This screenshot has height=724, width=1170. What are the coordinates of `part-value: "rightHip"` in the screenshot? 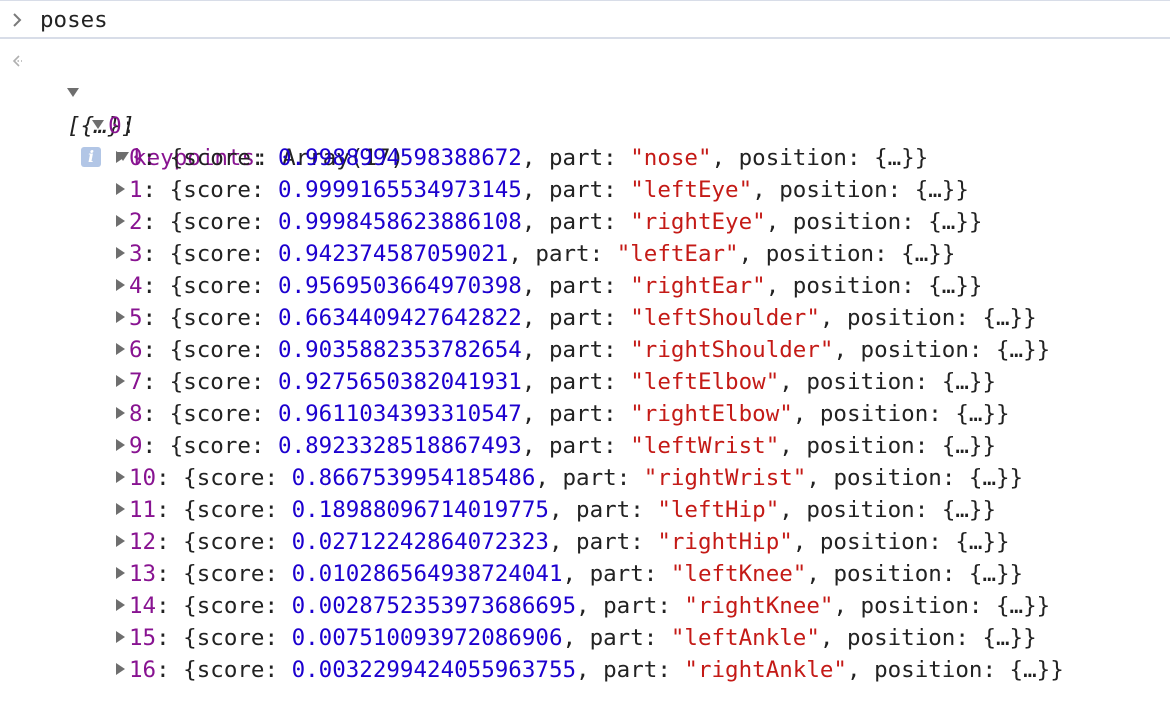 It's located at (725, 542).